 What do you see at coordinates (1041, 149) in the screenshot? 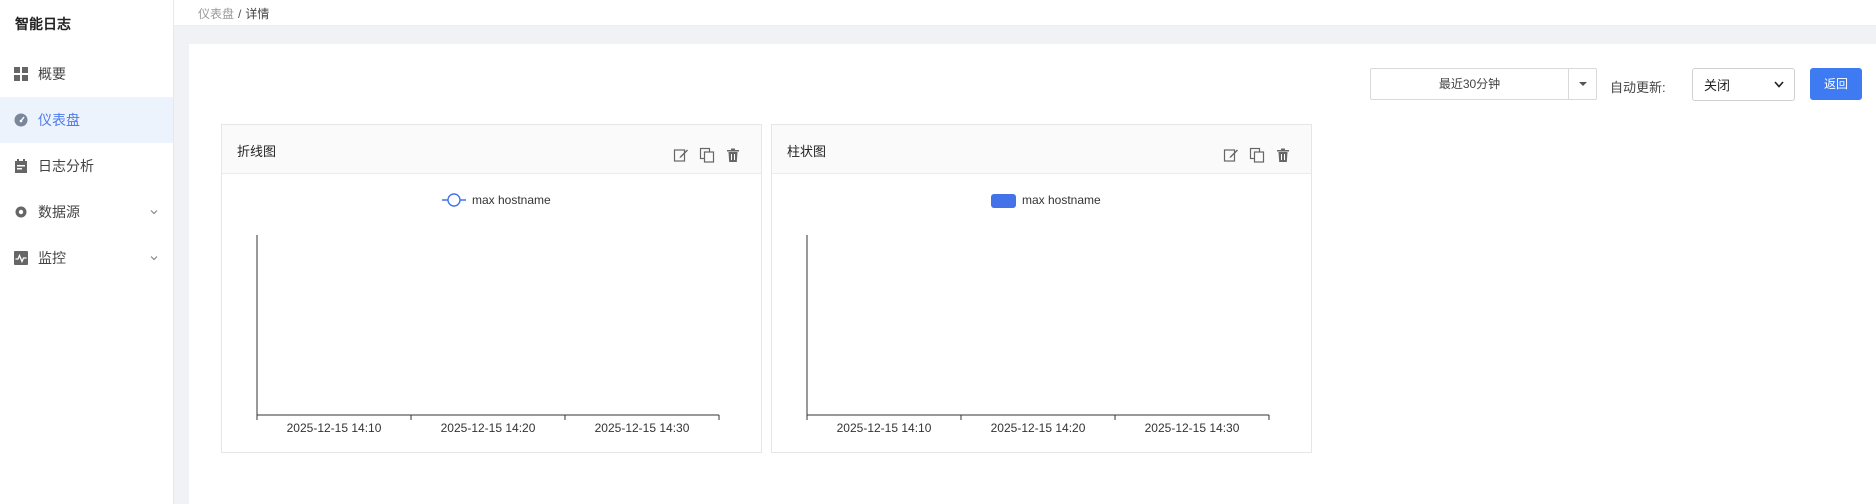
I see `panel-header: 柱状图` at bounding box center [1041, 149].